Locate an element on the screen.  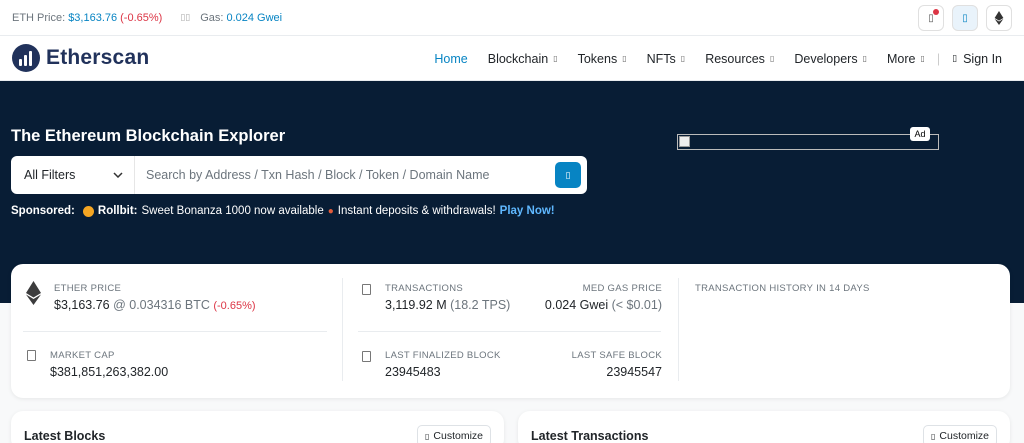
ether-price-row: $3,163.76 @ 0.034316 BTC (-0.65%) is located at coordinates (155, 305).